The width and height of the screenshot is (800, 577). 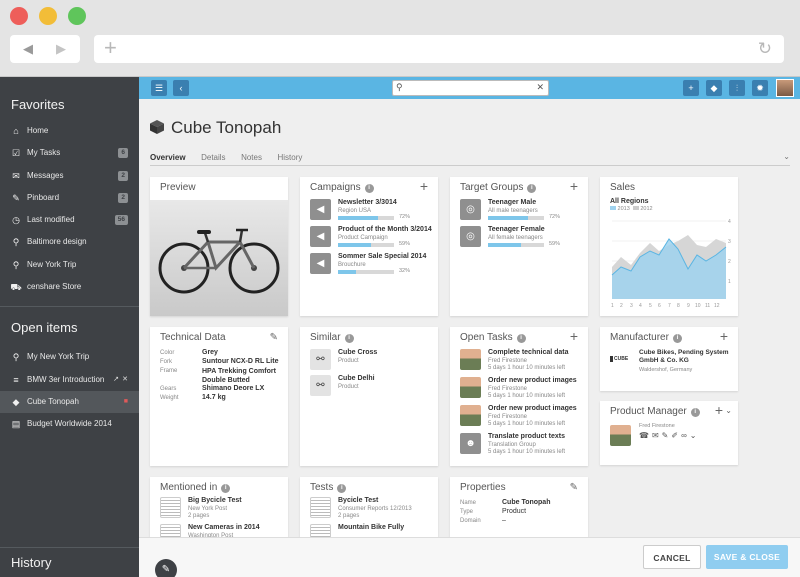 What do you see at coordinates (493, 337) in the screenshot?
I see `card-title: Open Tasks i` at bounding box center [493, 337].